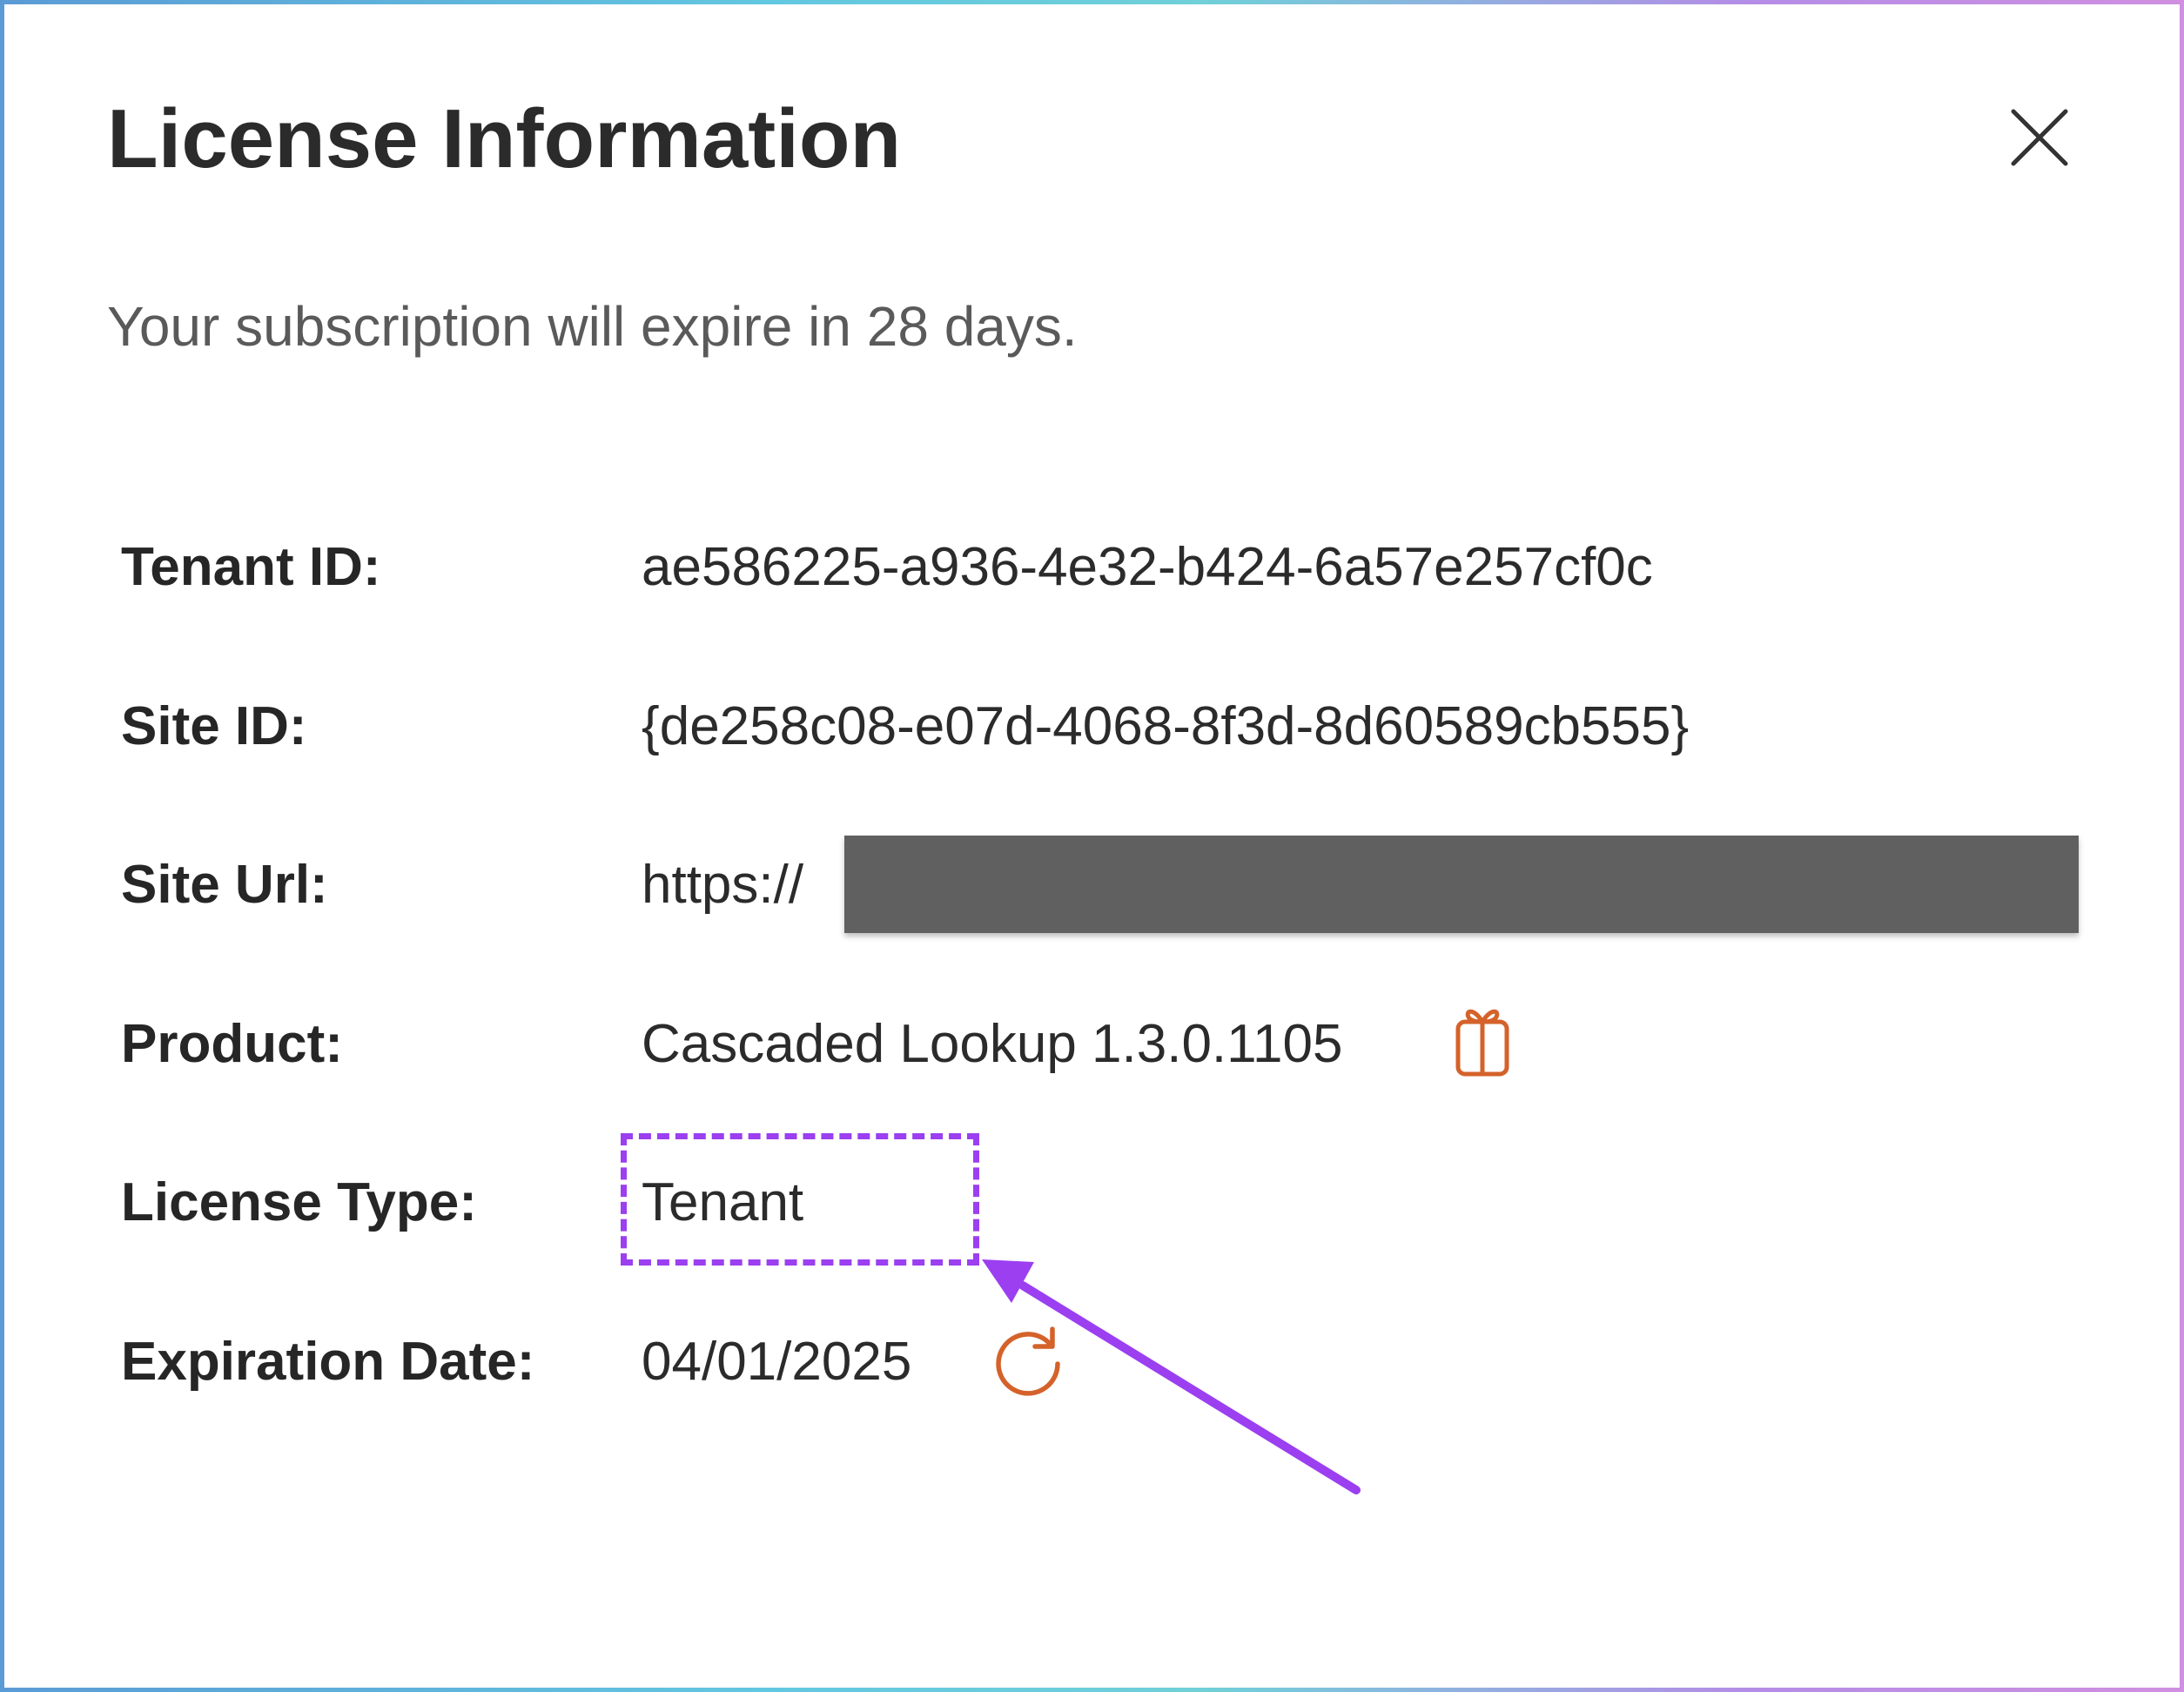  What do you see at coordinates (992, 1044) in the screenshot?
I see `product-value: Cascaded Lookup 1.3.0.1105` at bounding box center [992, 1044].